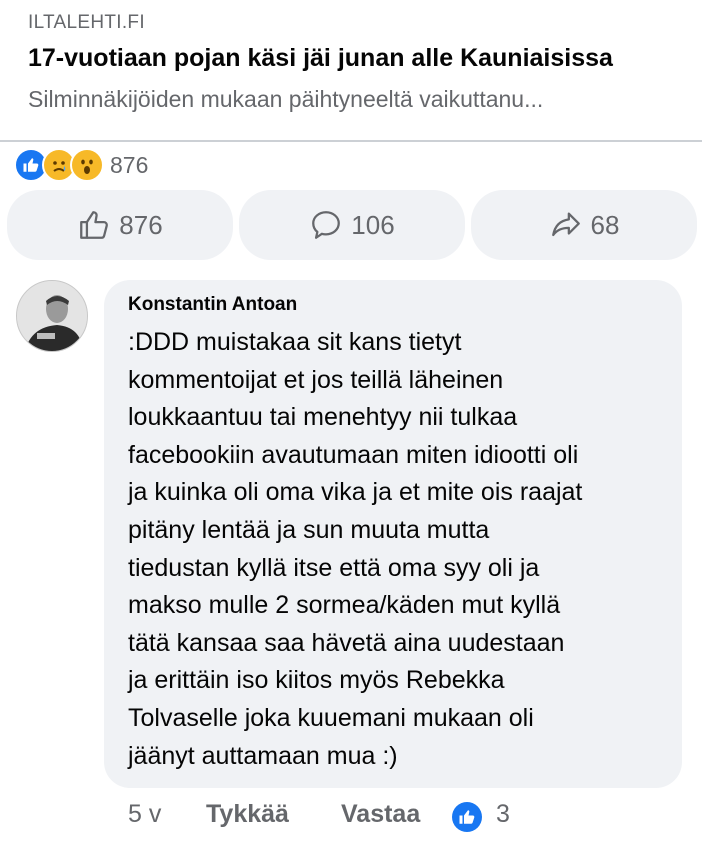 The width and height of the screenshot is (702, 853). What do you see at coordinates (94, 225) in the screenshot?
I see `thumbs-up-icon` at bounding box center [94, 225].